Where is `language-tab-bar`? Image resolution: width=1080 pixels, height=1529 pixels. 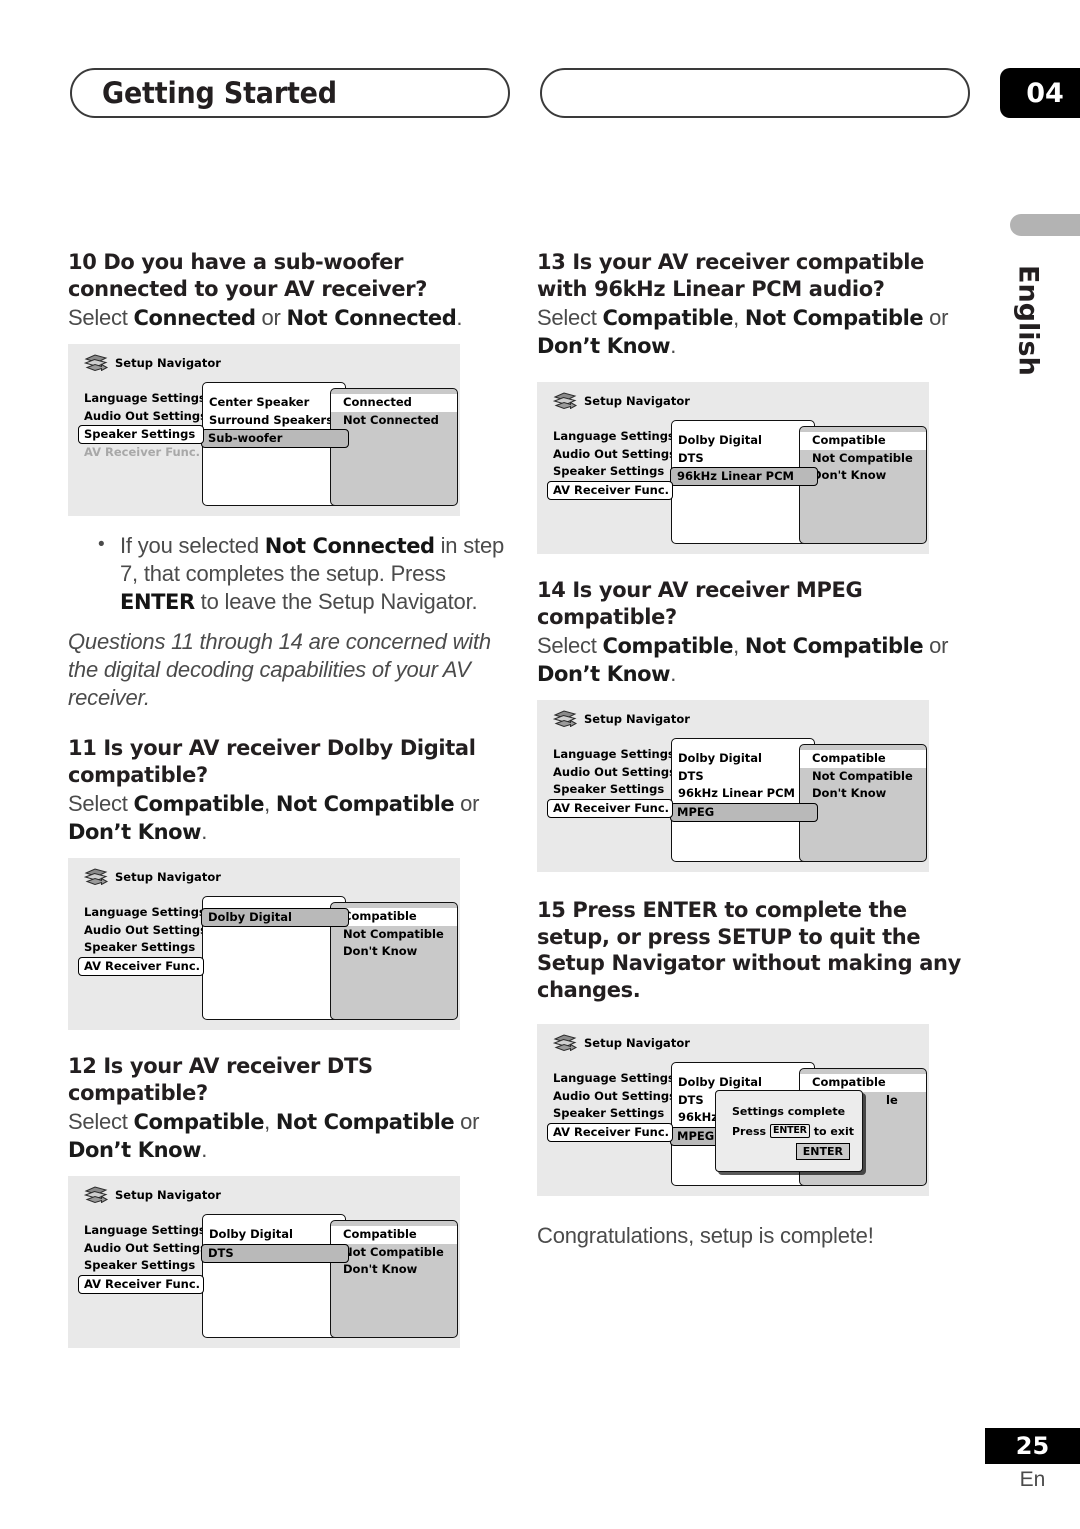 language-tab-bar is located at coordinates (1045, 225).